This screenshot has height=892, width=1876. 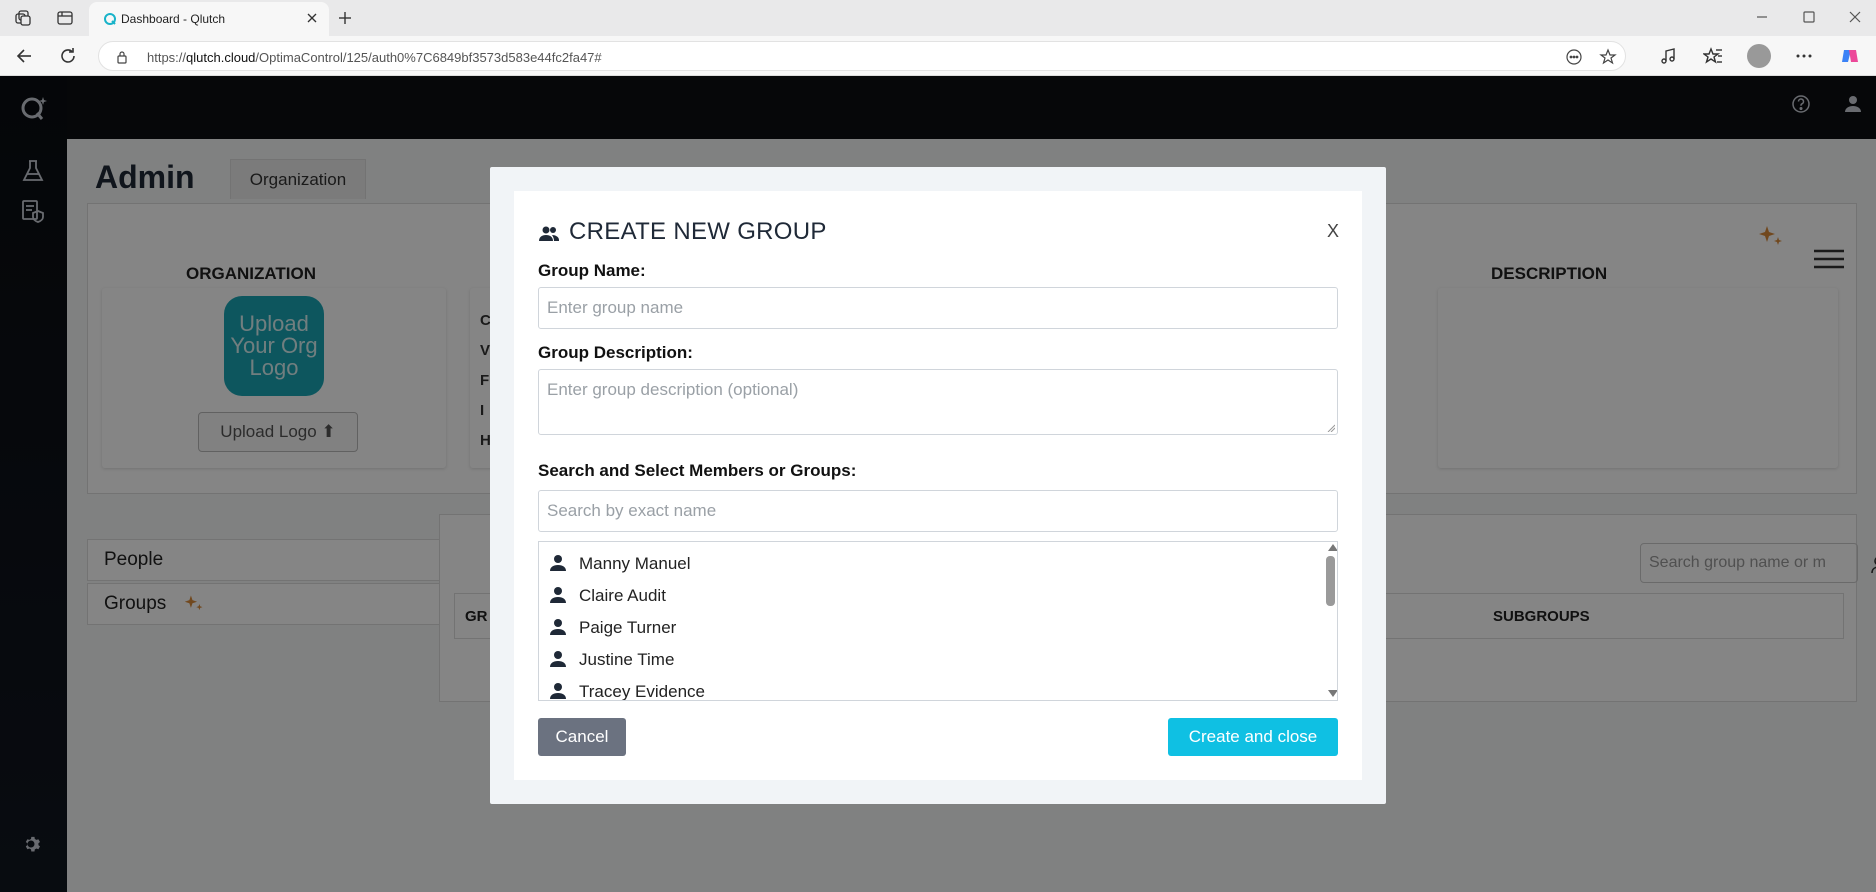 I want to click on tab-actions-icon, so click(x=65, y=18).